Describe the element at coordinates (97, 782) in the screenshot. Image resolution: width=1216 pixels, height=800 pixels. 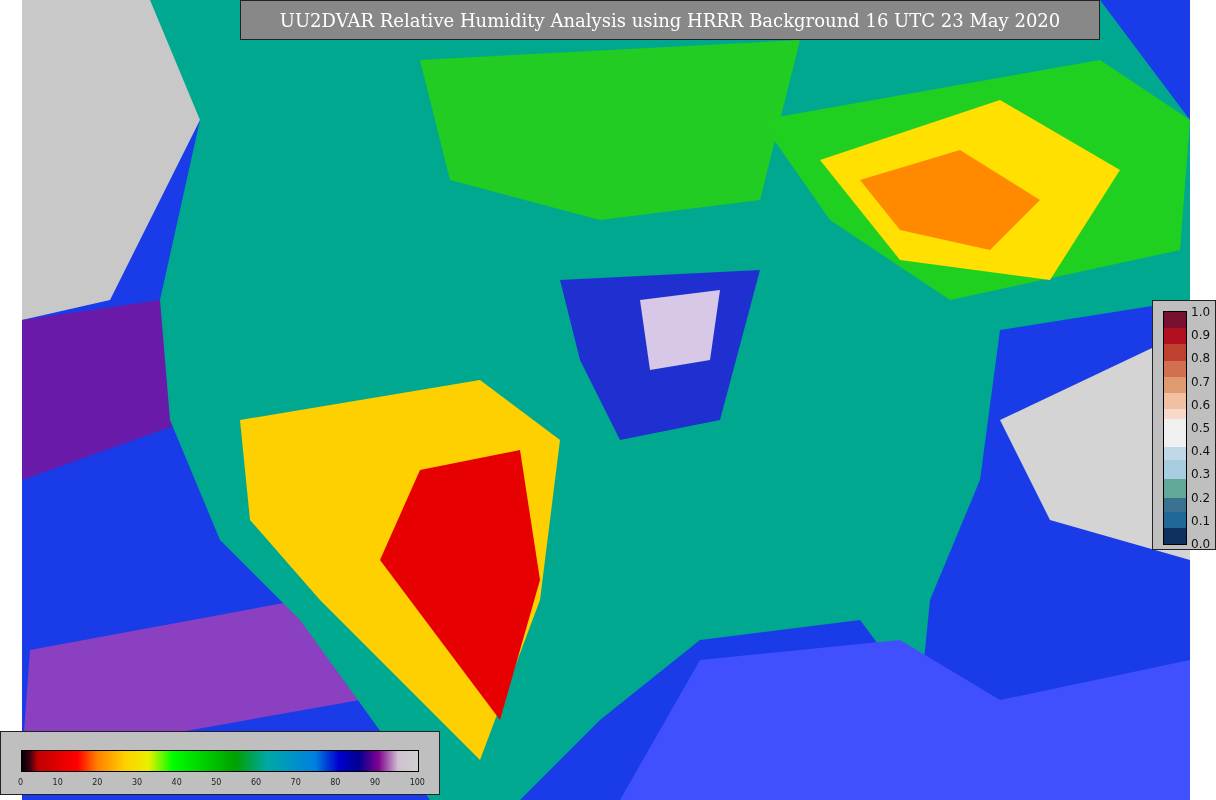
I see `tick-label: 20` at that location.